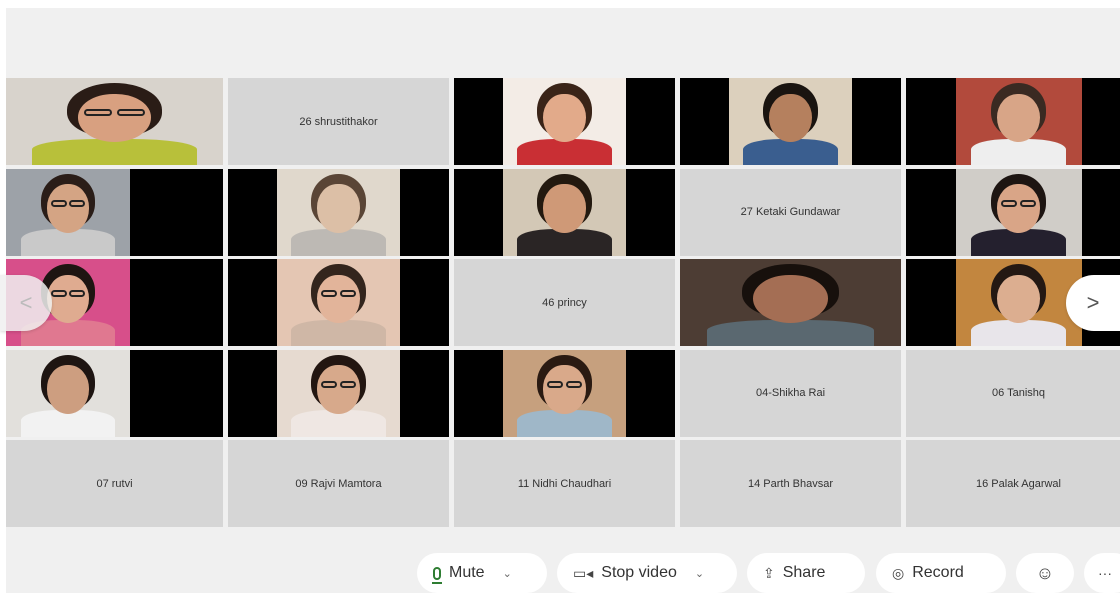 The width and height of the screenshot is (1120, 593). I want to click on share-label: Share, so click(804, 572).